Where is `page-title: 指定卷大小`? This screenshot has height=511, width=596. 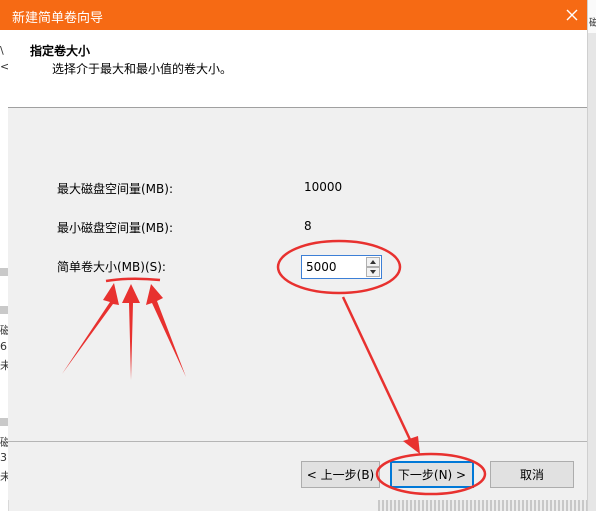 page-title: 指定卷大小 is located at coordinates (60, 51).